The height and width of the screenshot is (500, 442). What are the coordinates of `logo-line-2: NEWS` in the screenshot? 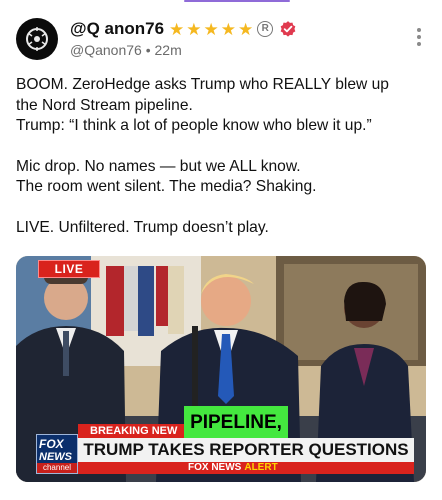 It's located at (55, 457).